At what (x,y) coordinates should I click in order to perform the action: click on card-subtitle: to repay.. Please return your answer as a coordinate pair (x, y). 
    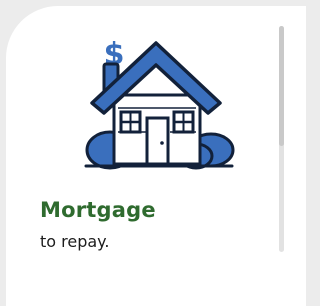
    Looking at the image, I should click on (75, 241).